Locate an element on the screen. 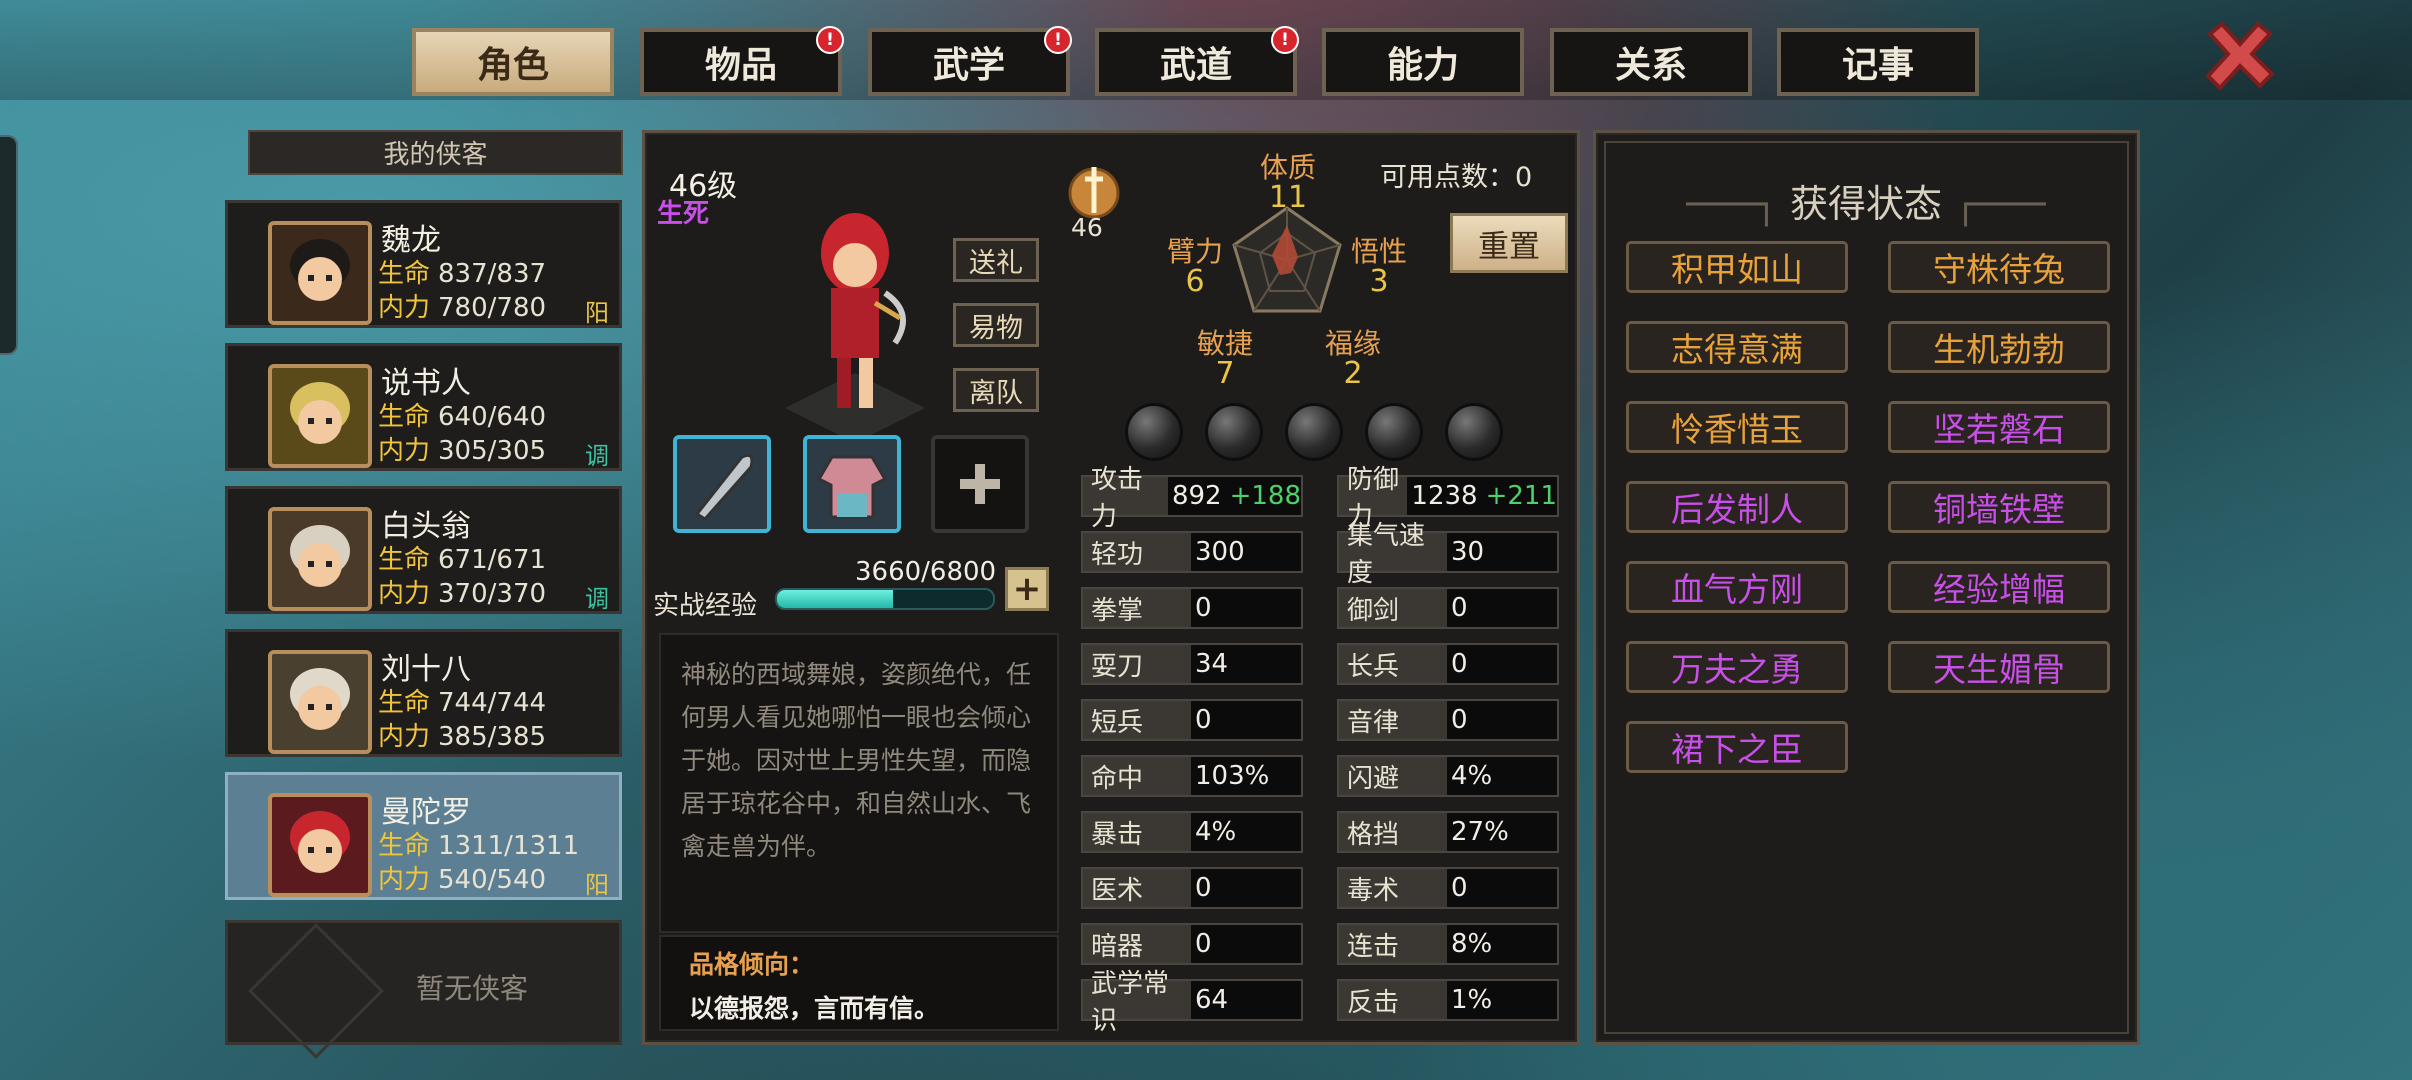 Image resolution: width=2412 pixels, height=1080 pixels. stat-value: 4% is located at coordinates (1472, 776).